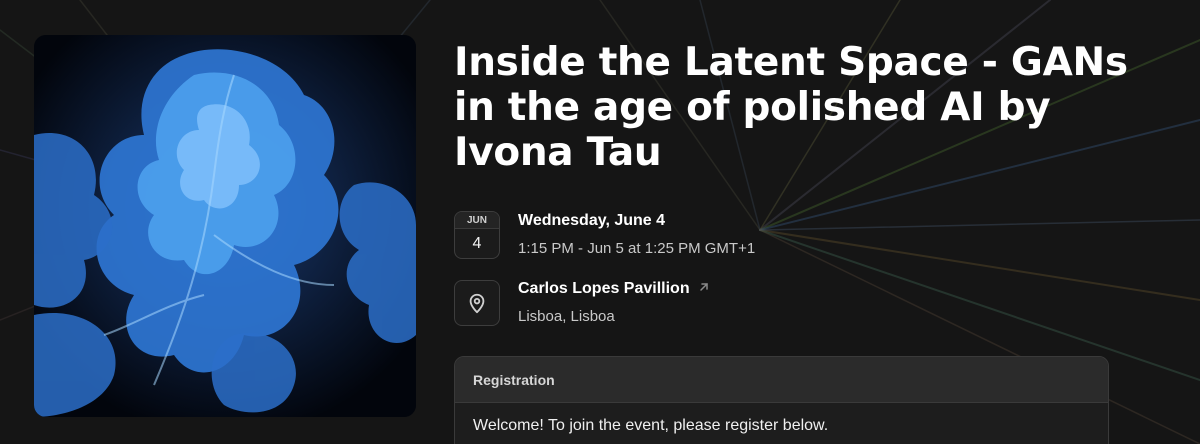 The width and height of the screenshot is (1200, 444). What do you see at coordinates (477, 220) in the screenshot?
I see `calendar-month: JUN` at bounding box center [477, 220].